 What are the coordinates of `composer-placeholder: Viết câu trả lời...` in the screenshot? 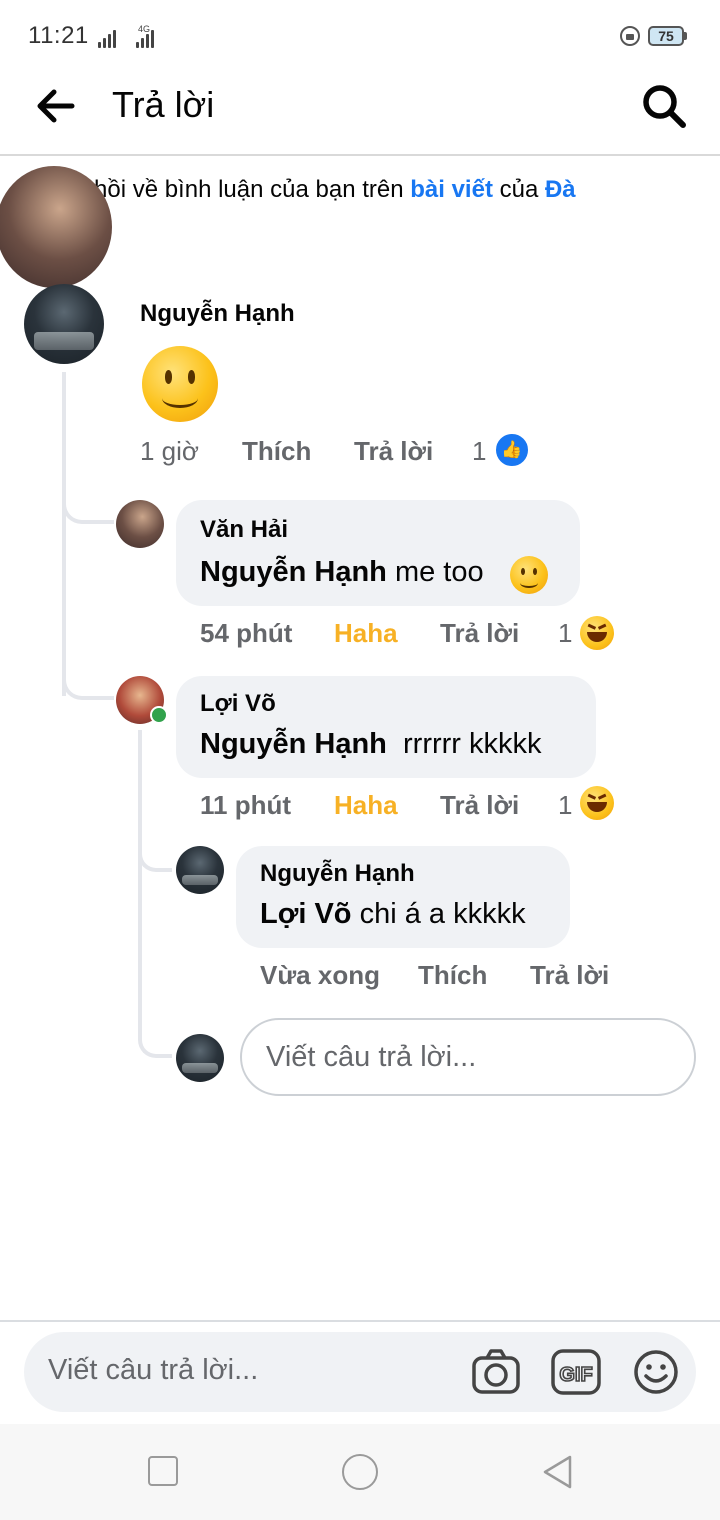 It's located at (153, 1370).